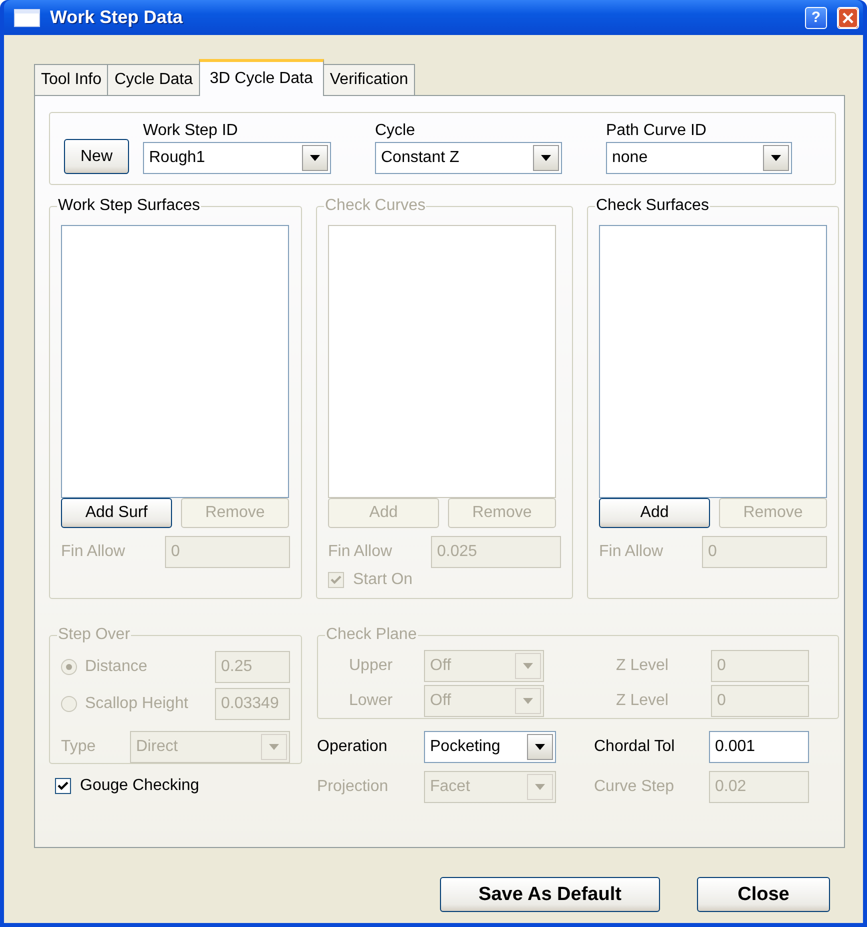  I want to click on field-label: Distance, so click(116, 667).